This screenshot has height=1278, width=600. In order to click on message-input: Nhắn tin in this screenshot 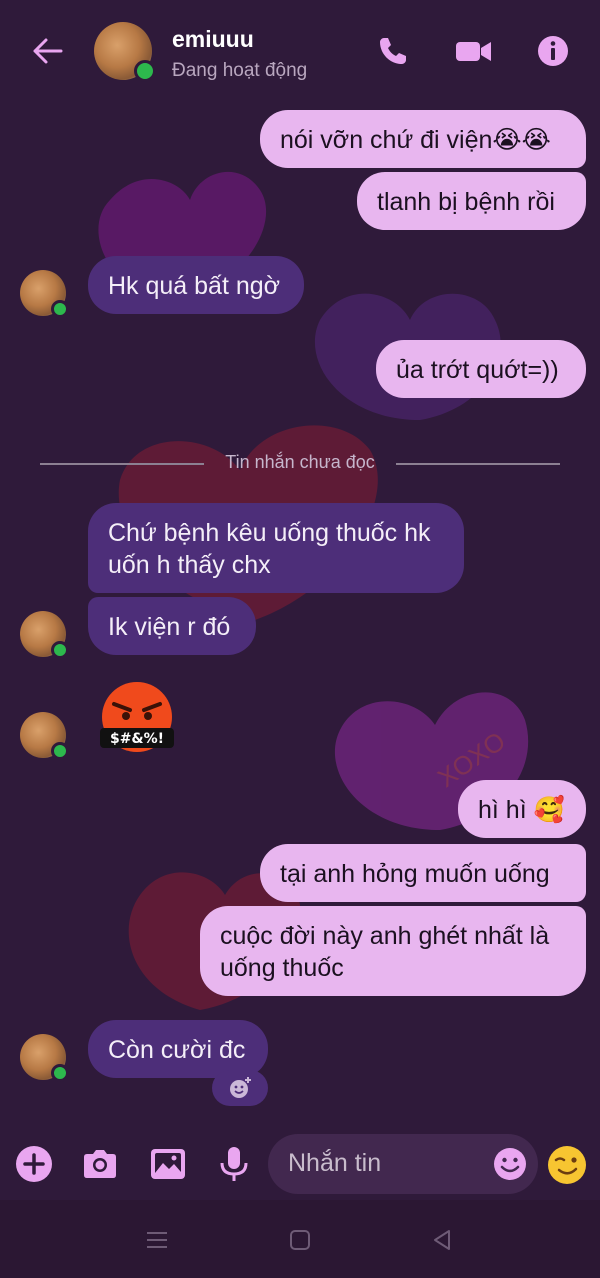, I will do `click(403, 1164)`.